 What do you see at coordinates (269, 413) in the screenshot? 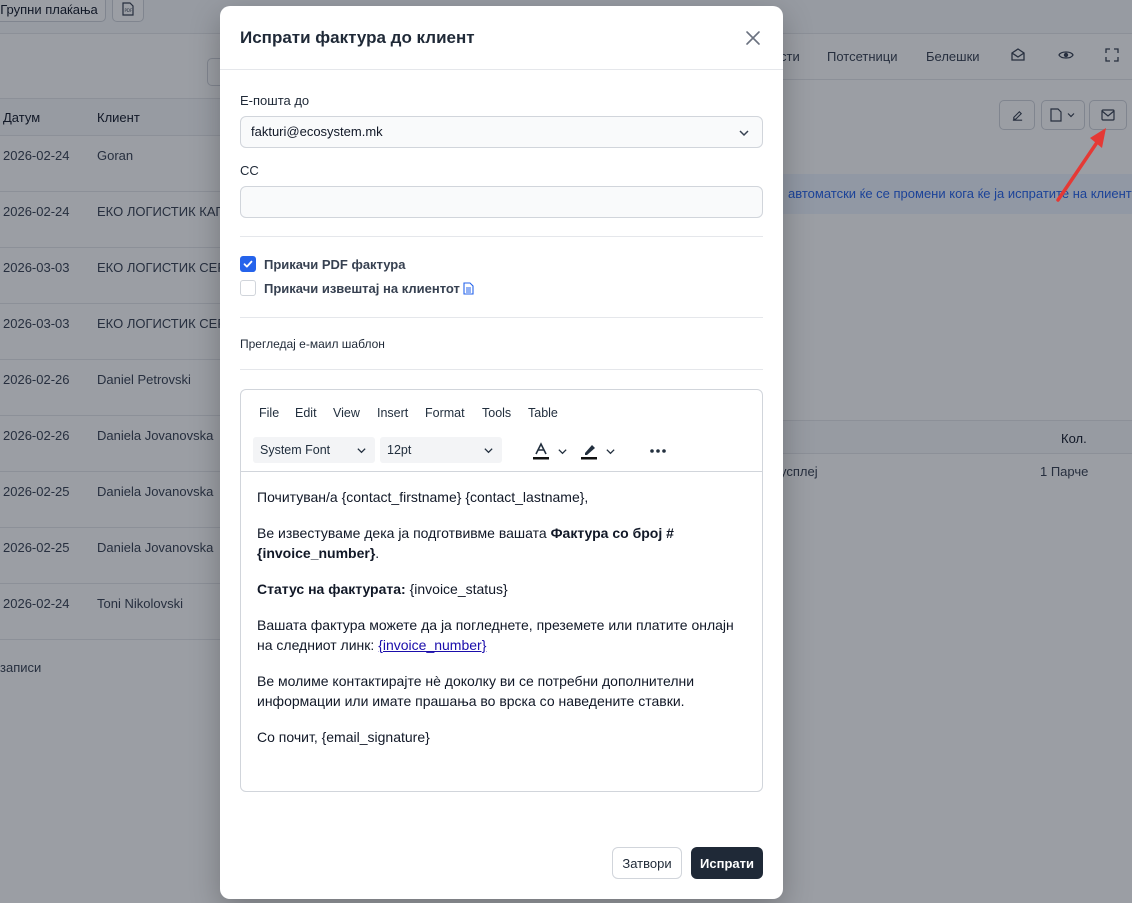
I see `menu-file: File` at bounding box center [269, 413].